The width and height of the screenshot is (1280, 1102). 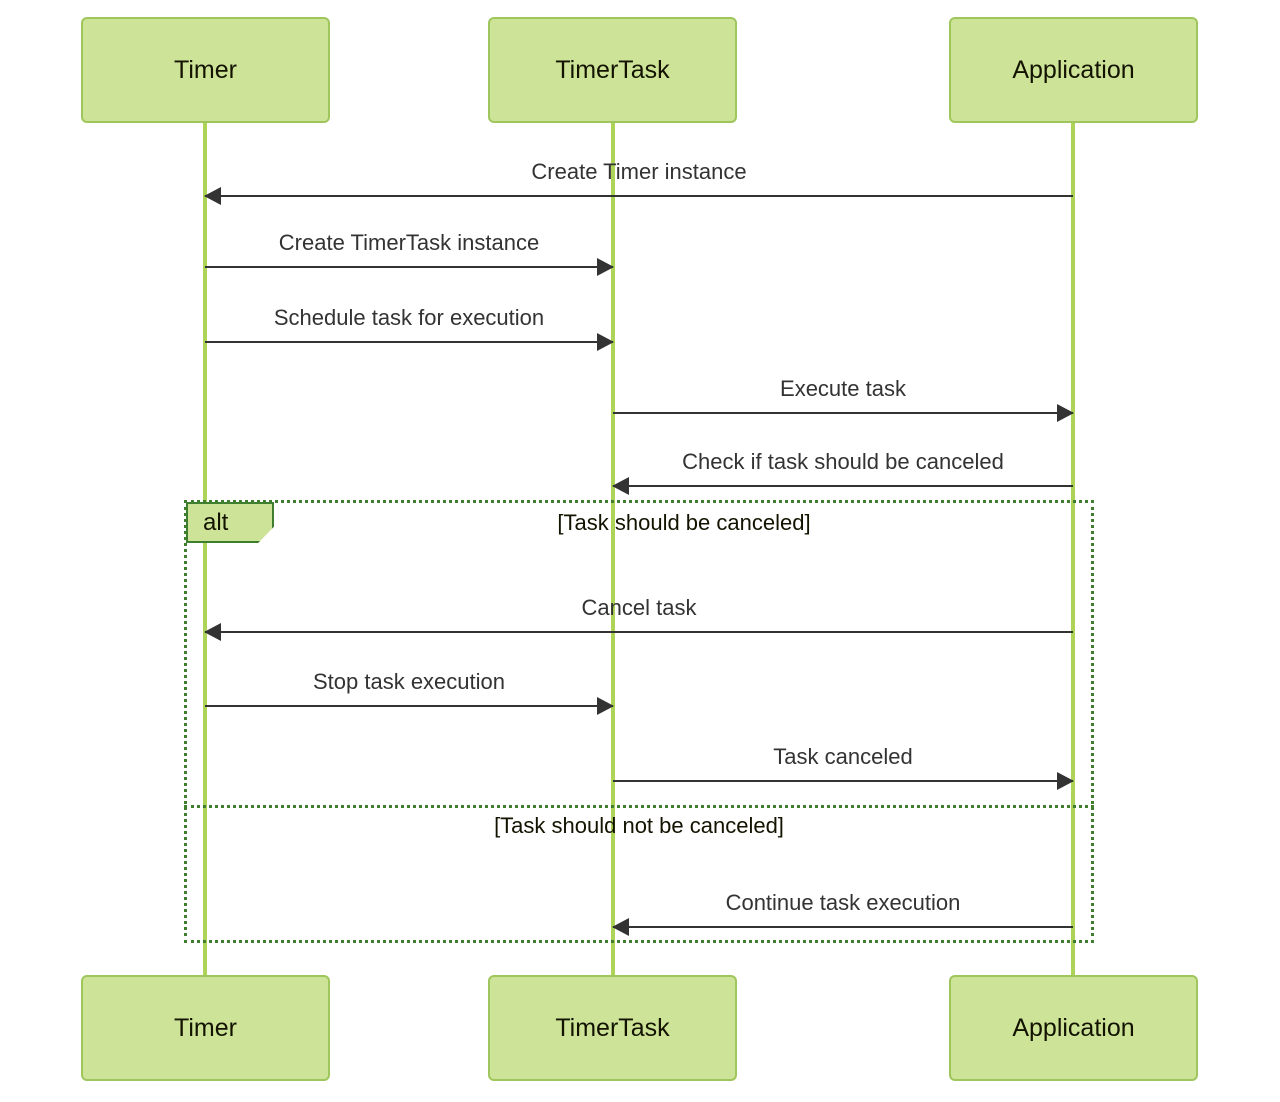 I want to click on participant-bottom-application-label: Application, so click(x=1073, y=1027).